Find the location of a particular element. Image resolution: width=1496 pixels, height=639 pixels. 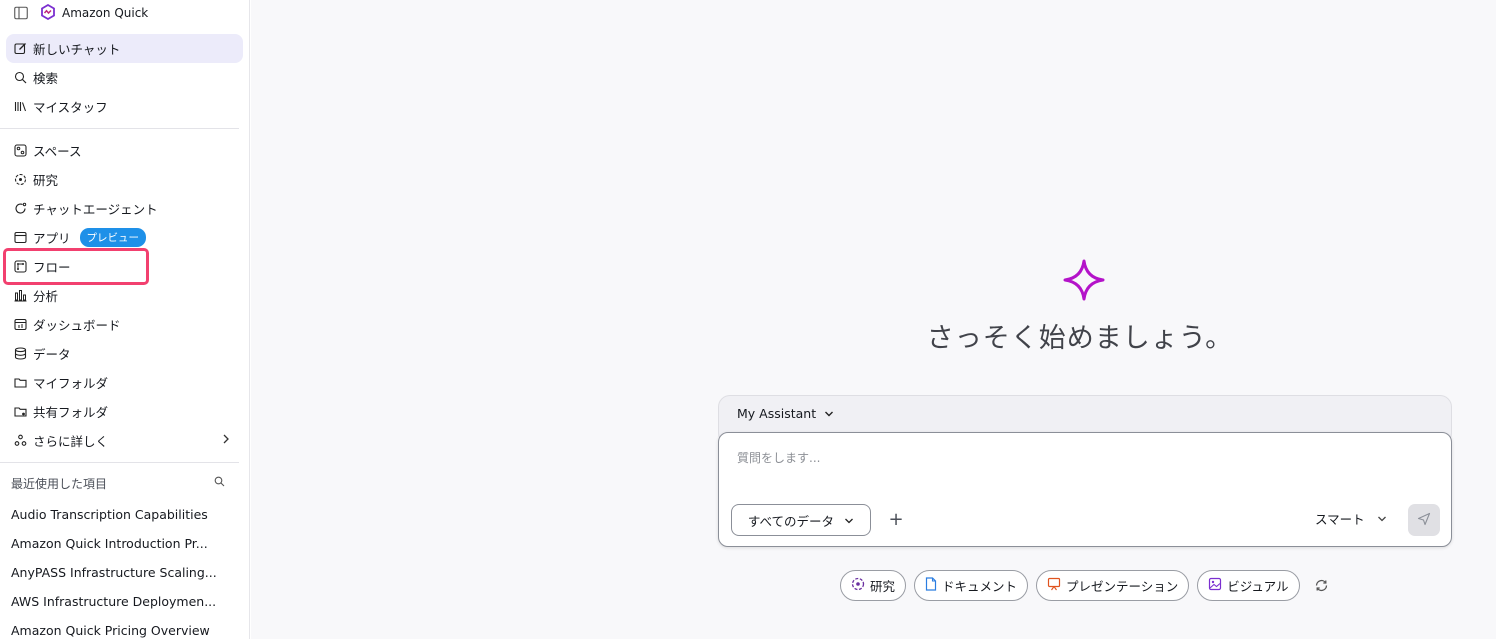

chip-presentation: プレゼンテーション is located at coordinates (1113, 585).